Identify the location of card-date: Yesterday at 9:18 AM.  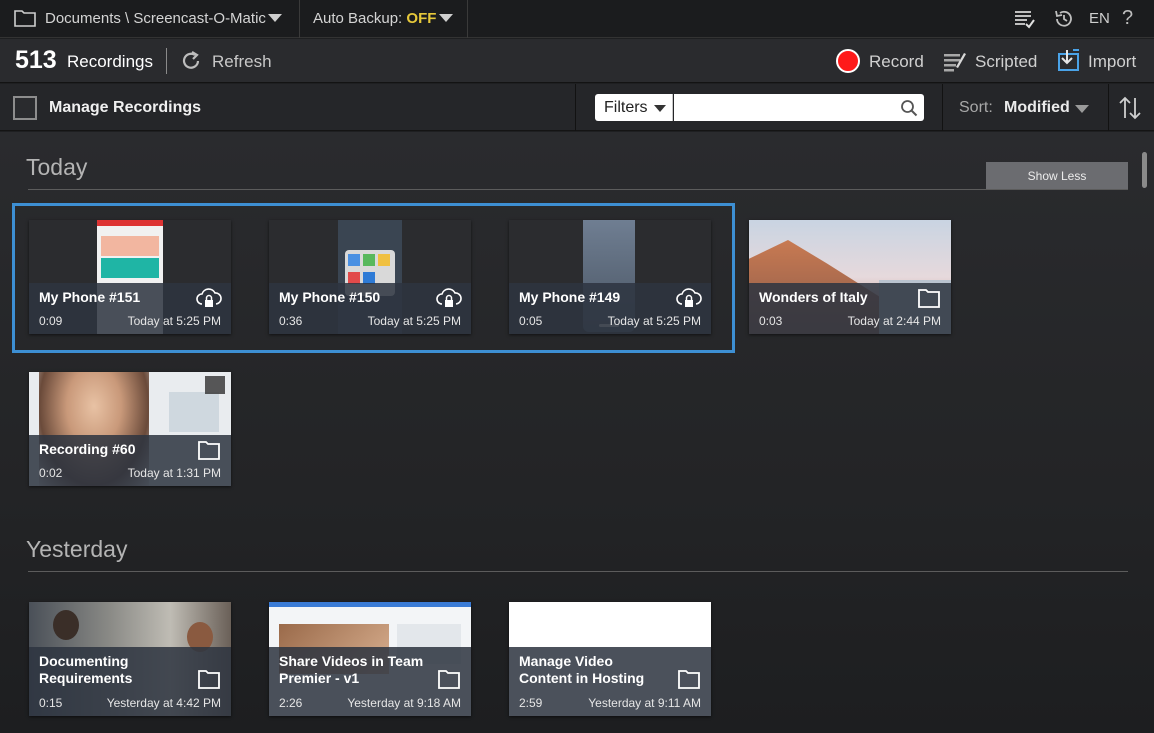
(404, 703).